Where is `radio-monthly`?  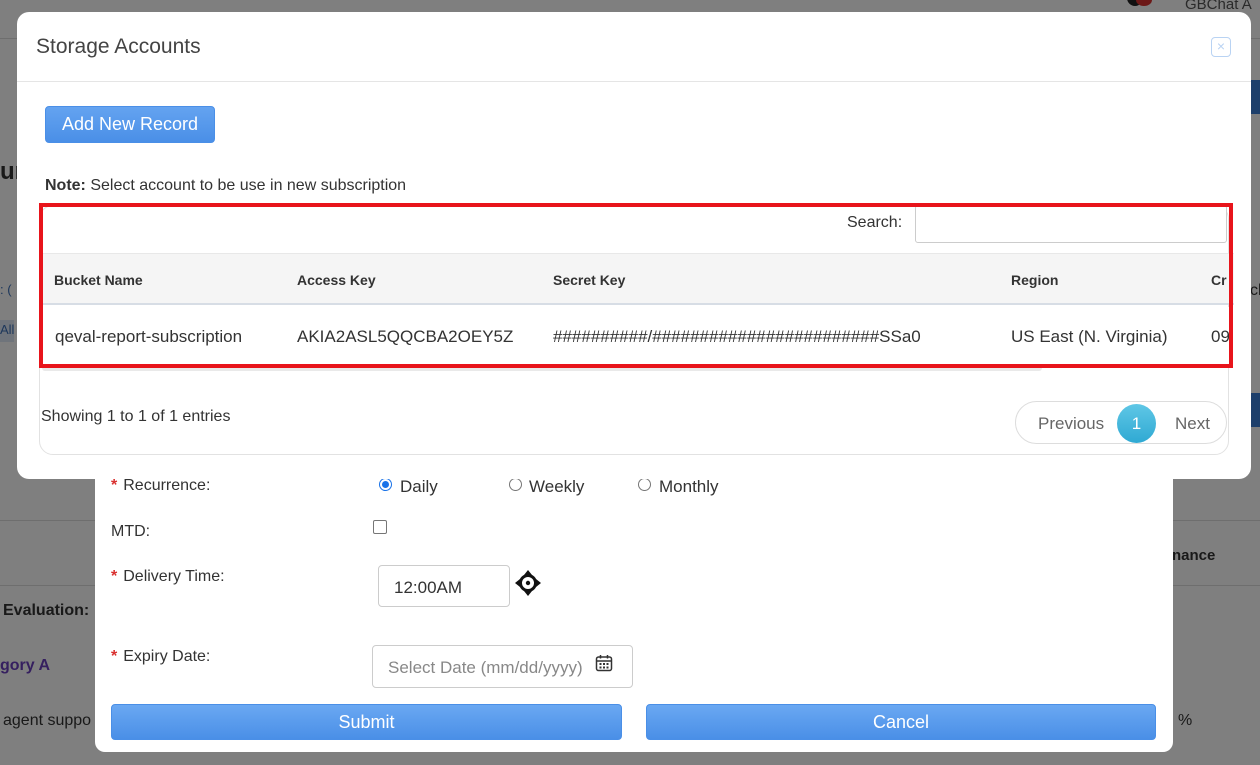 radio-monthly is located at coordinates (644, 484).